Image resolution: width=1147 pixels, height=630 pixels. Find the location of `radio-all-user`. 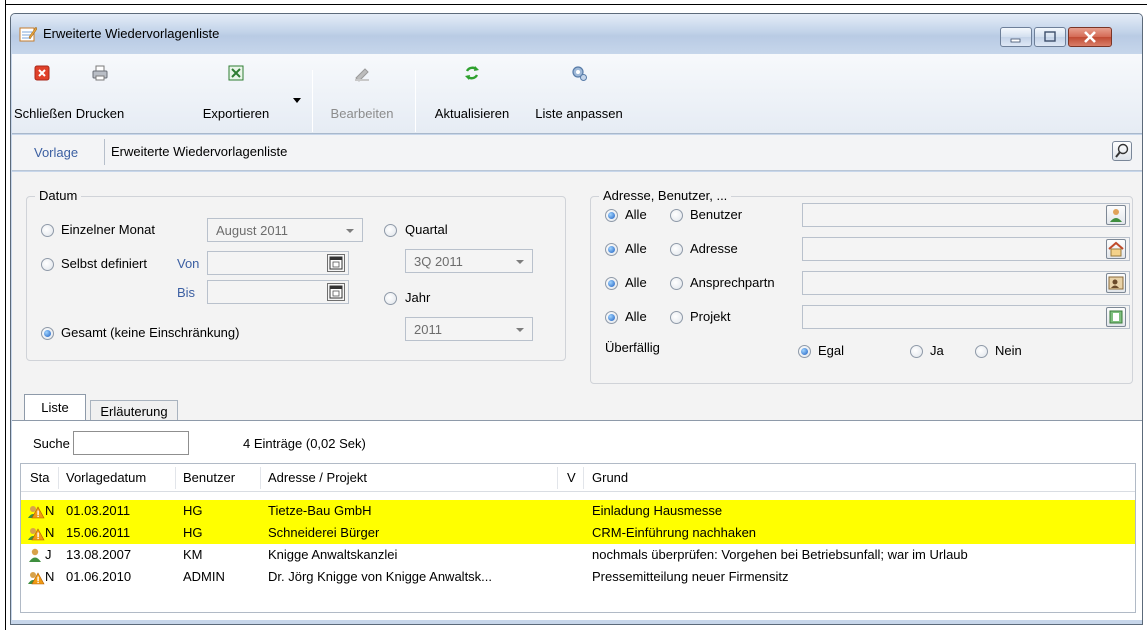

radio-all-user is located at coordinates (611, 215).